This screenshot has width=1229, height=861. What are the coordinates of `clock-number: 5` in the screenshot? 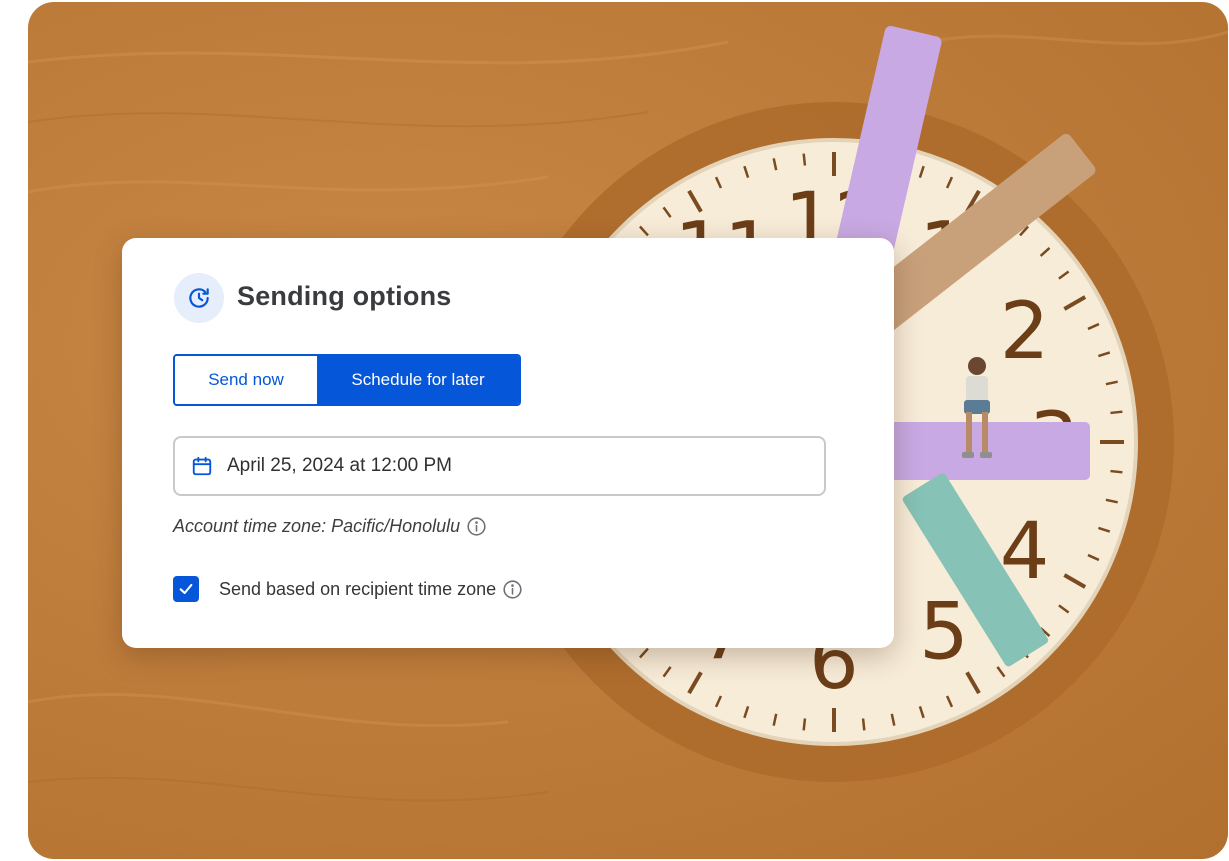 It's located at (944, 633).